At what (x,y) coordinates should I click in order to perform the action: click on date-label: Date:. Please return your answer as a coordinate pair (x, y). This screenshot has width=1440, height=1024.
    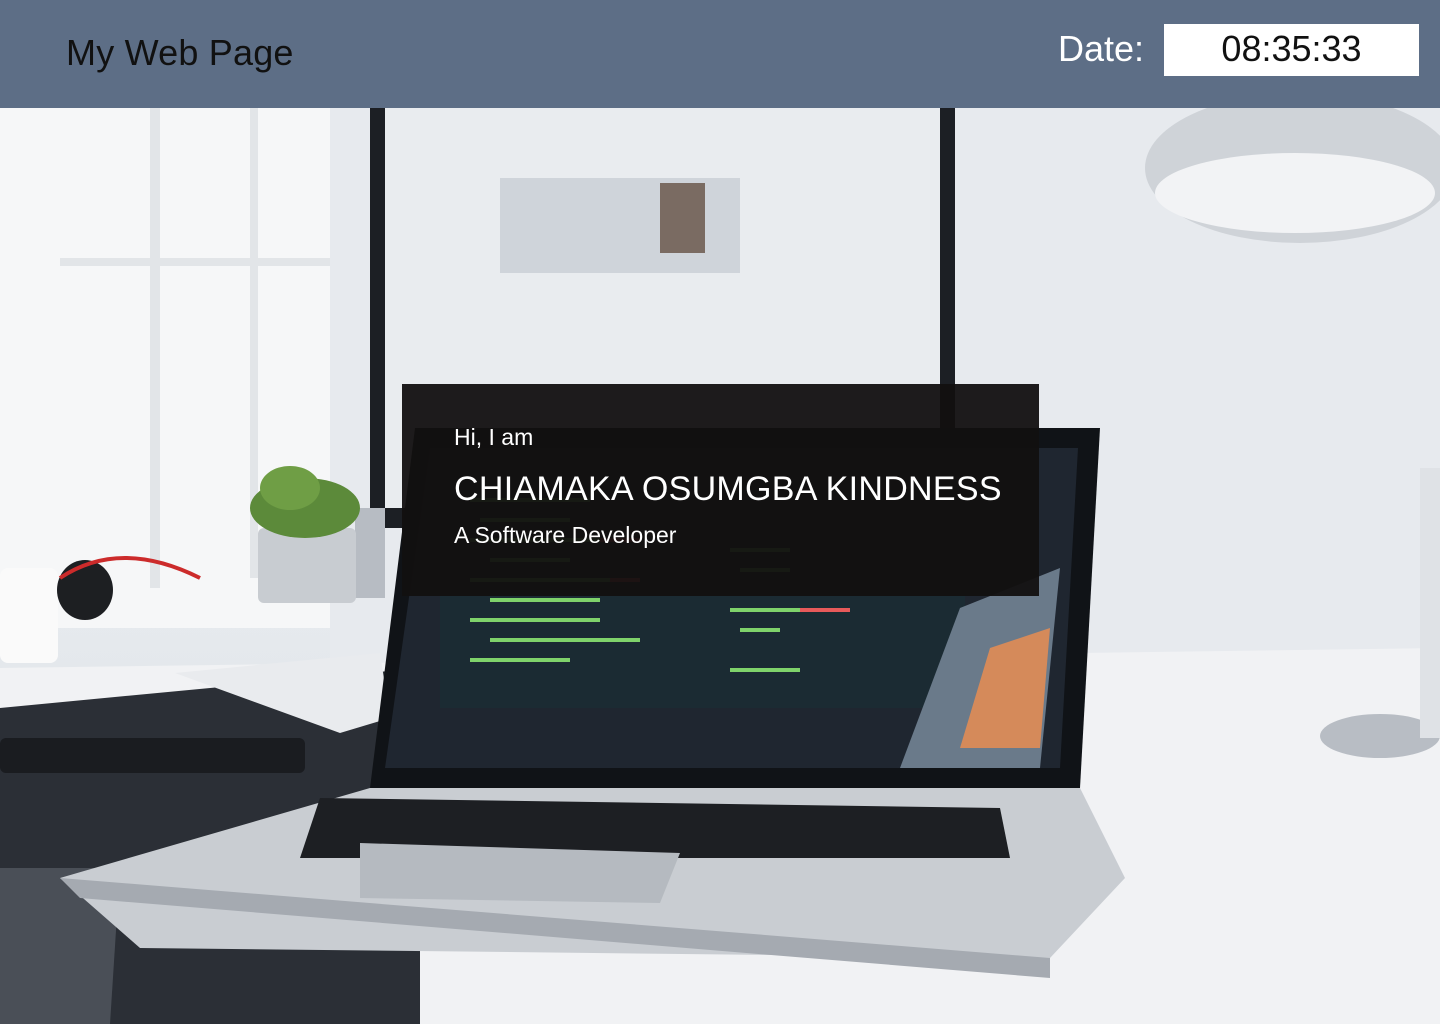
    Looking at the image, I should click on (1101, 48).